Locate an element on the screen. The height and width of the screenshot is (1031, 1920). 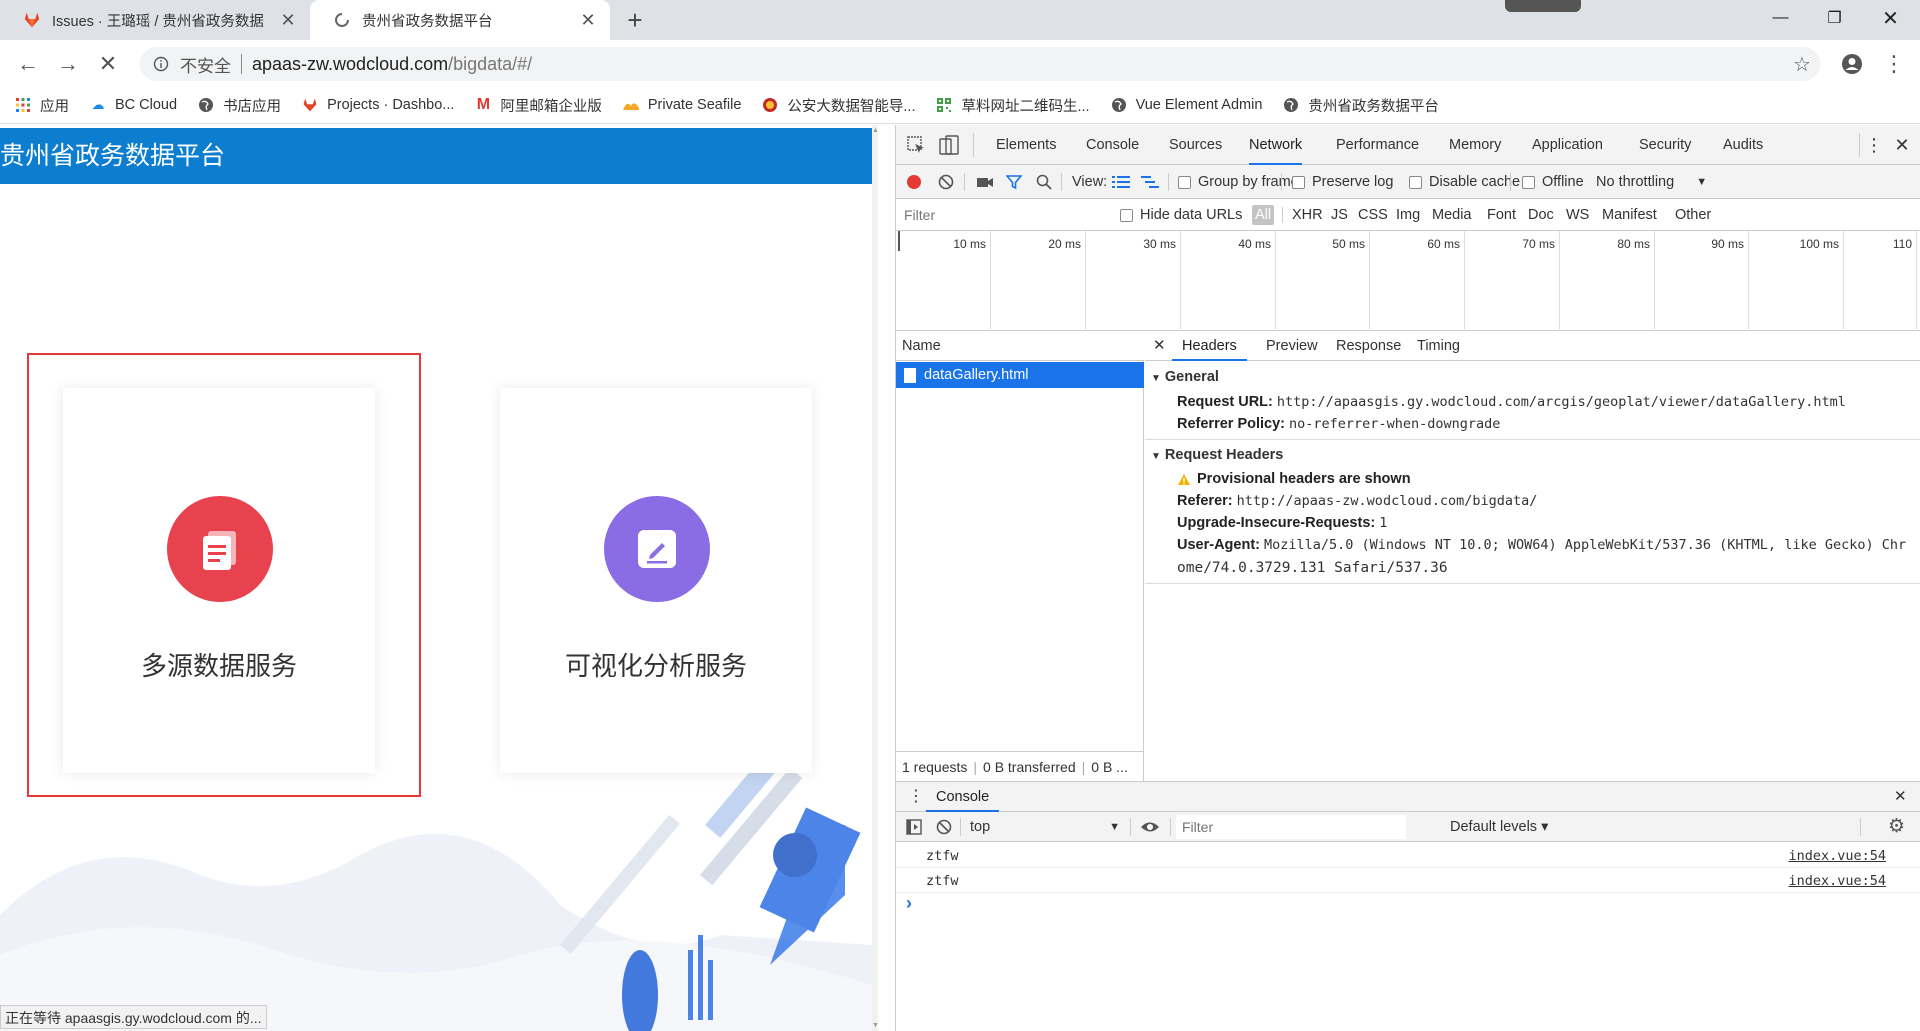
screenshot-camera-icon is located at coordinates (985, 182).